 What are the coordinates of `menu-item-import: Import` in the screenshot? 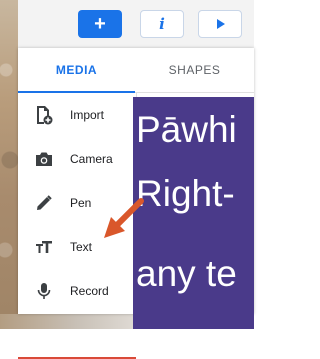 It's located at (77, 115).